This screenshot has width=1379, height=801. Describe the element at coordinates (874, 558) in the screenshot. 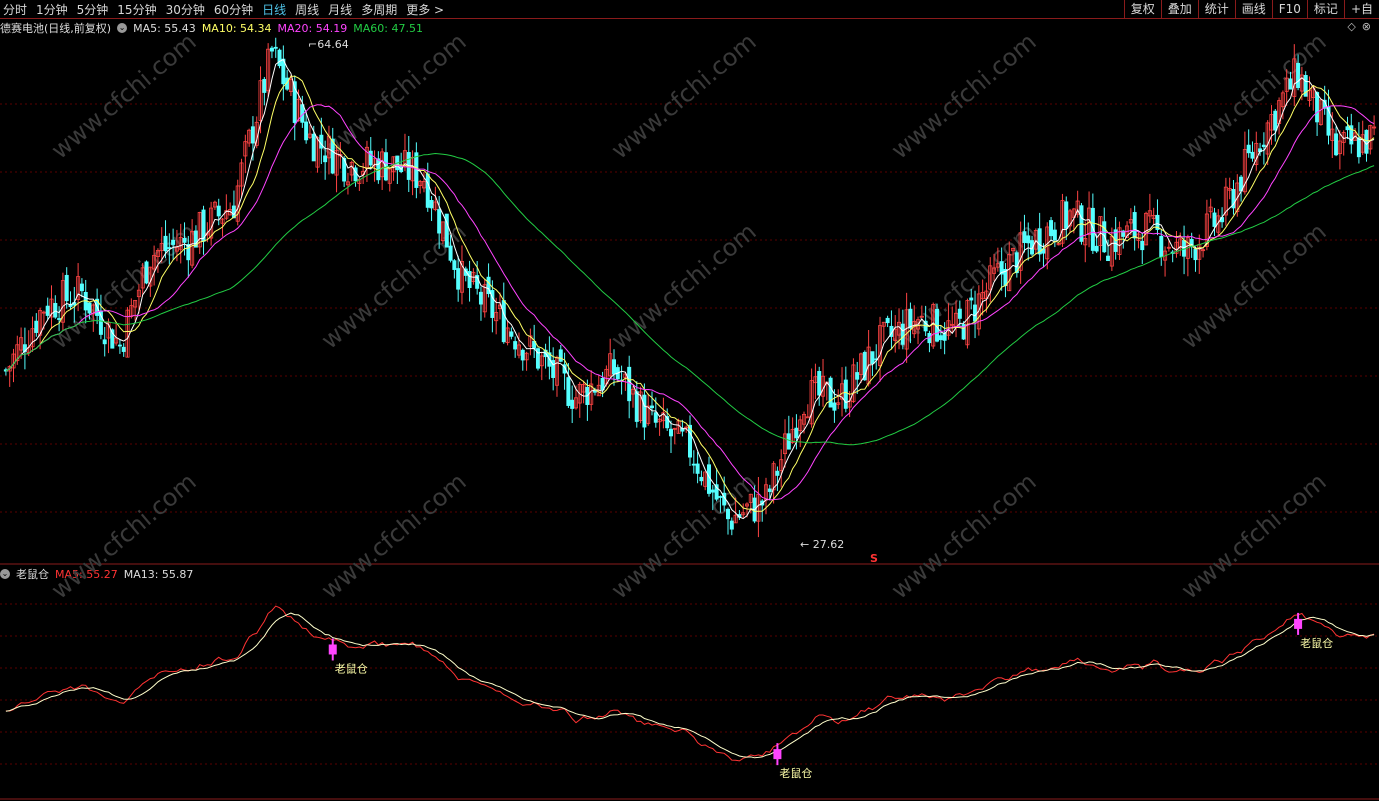

I see `s-marker: S` at that location.